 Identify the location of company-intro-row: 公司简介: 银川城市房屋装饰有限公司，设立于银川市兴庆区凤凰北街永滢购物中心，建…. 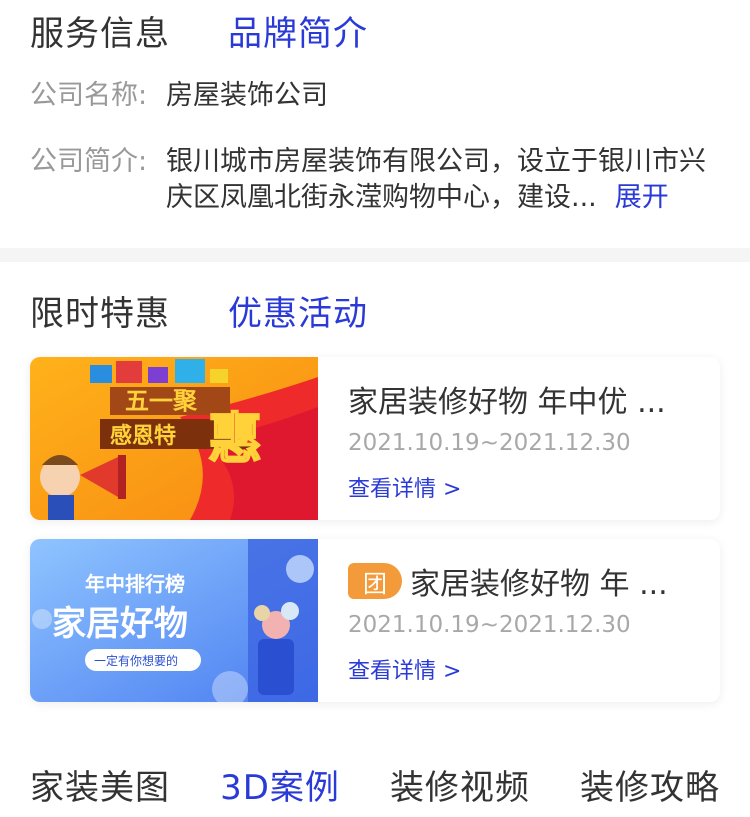
(375, 180).